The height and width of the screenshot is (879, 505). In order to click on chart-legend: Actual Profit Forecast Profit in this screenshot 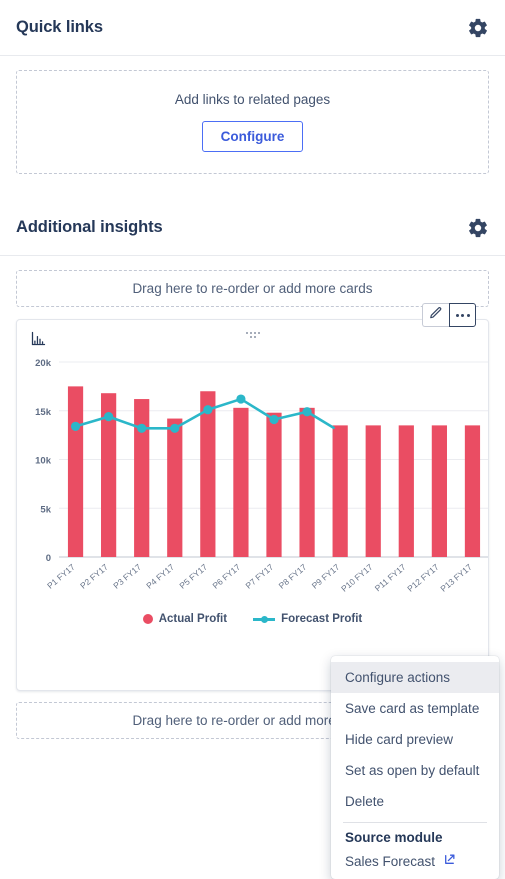, I will do `click(252, 619)`.